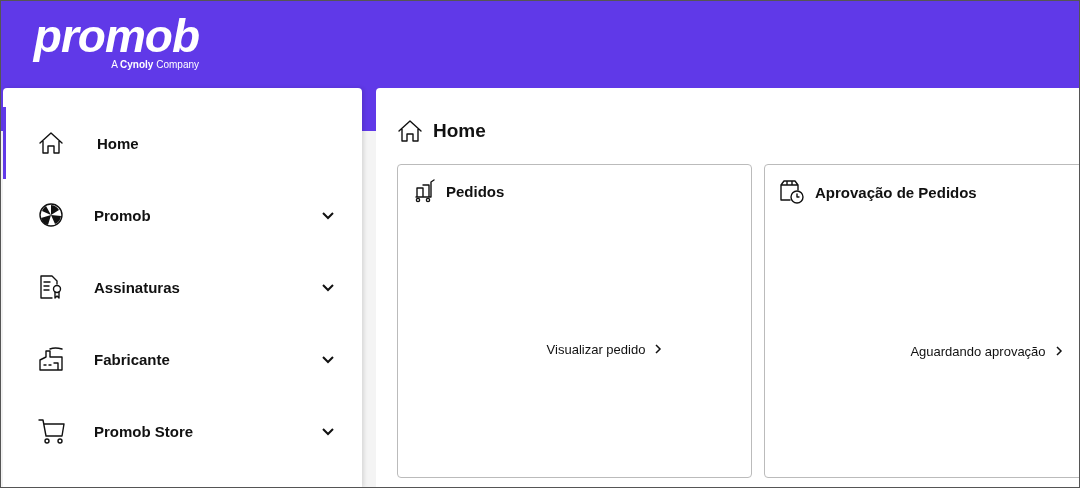 Image resolution: width=1080 pixels, height=488 pixels. What do you see at coordinates (182, 287) in the screenshot?
I see `sidebar-item: Assinaturas` at bounding box center [182, 287].